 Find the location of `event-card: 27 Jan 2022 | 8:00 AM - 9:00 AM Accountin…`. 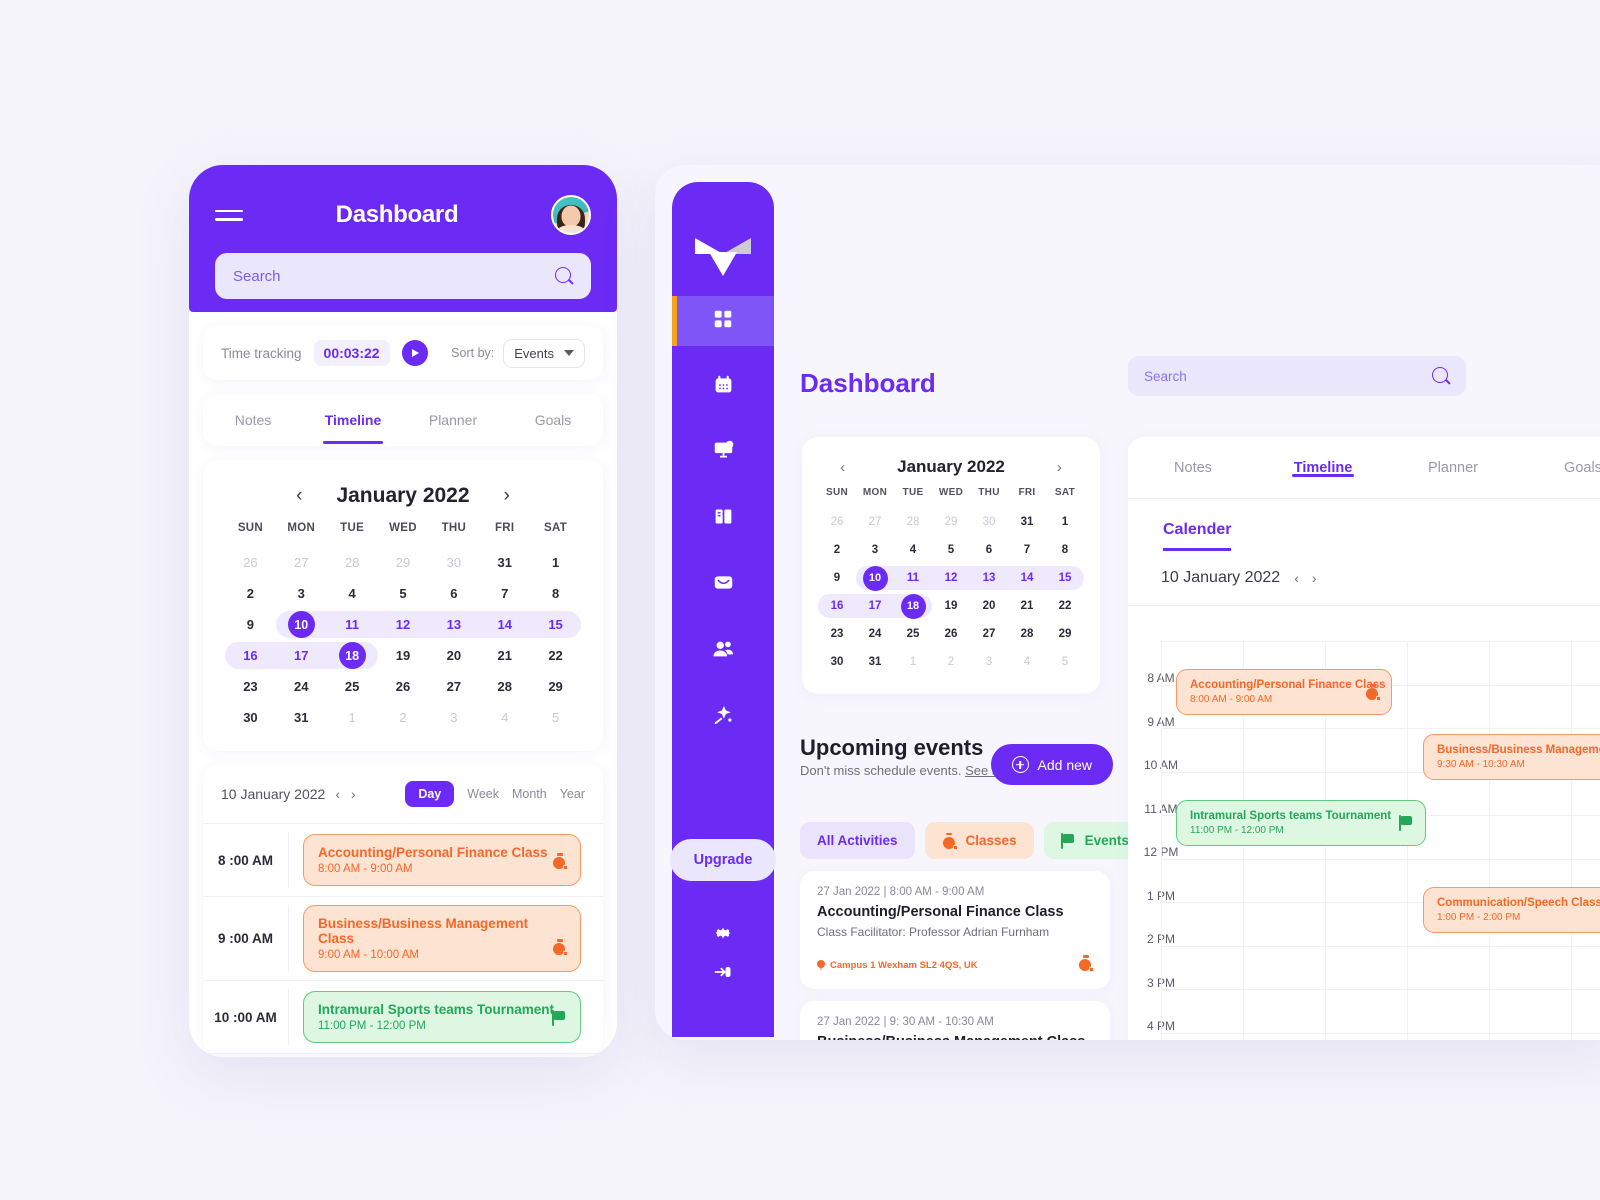

event-card: 27 Jan 2022 | 8:00 AM - 9:00 AM Accountin… is located at coordinates (955, 930).